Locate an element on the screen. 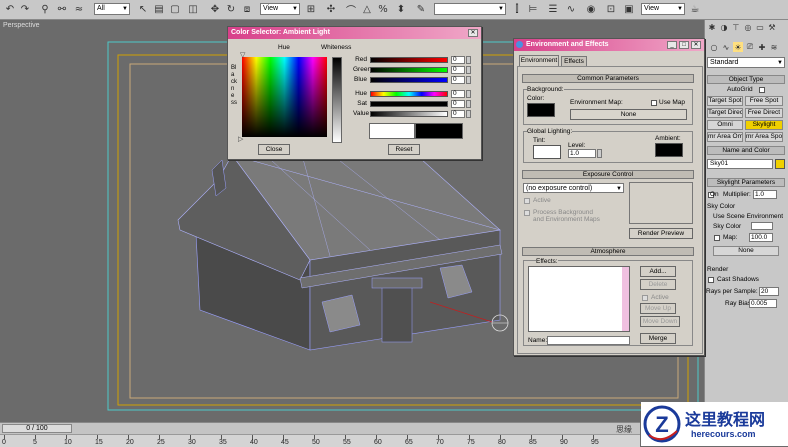 The width and height of the screenshot is (788, 447). curve-editor-icon: ∿ is located at coordinates (571, 9).